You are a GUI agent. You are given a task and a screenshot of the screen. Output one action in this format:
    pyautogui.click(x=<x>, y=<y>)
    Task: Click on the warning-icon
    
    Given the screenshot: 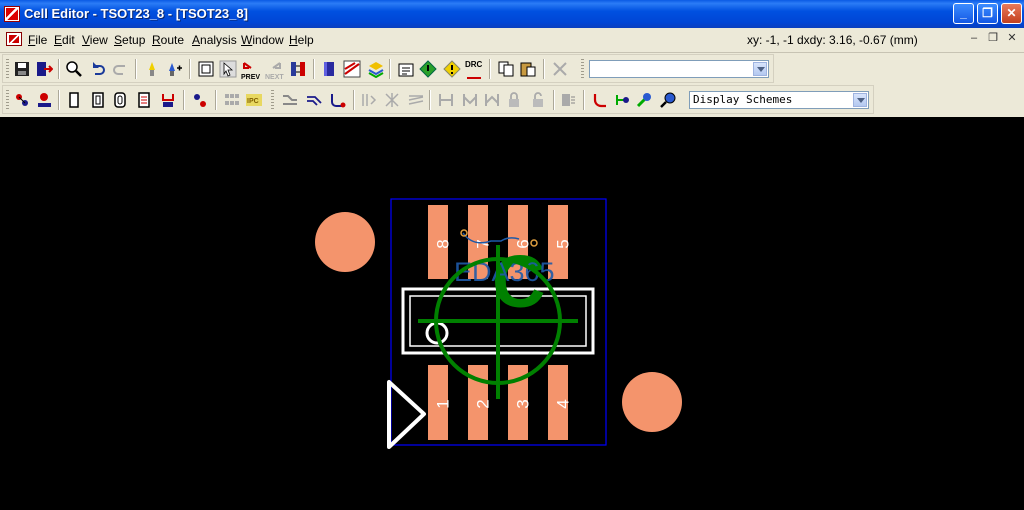 What is the action you would take?
    pyautogui.click(x=452, y=69)
    